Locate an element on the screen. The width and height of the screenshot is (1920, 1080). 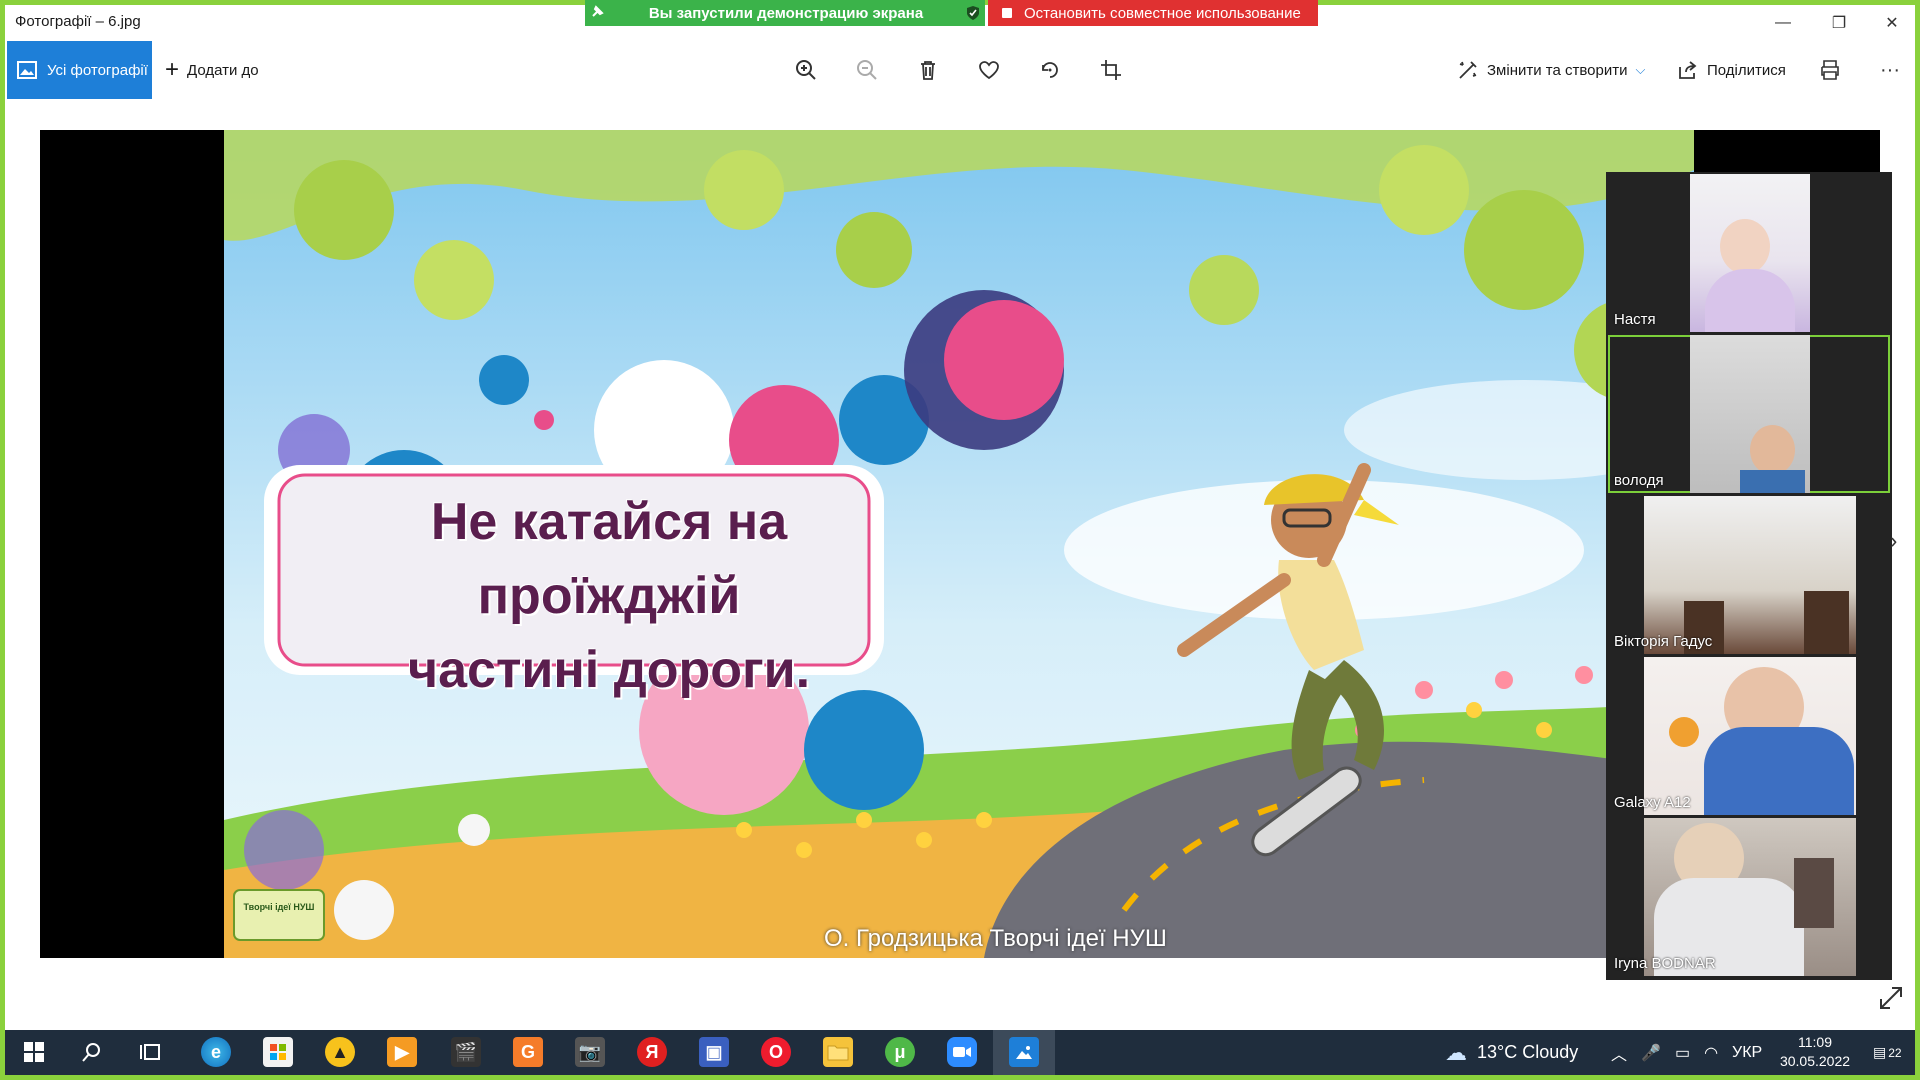
shield-icon is located at coordinates (973, 13).